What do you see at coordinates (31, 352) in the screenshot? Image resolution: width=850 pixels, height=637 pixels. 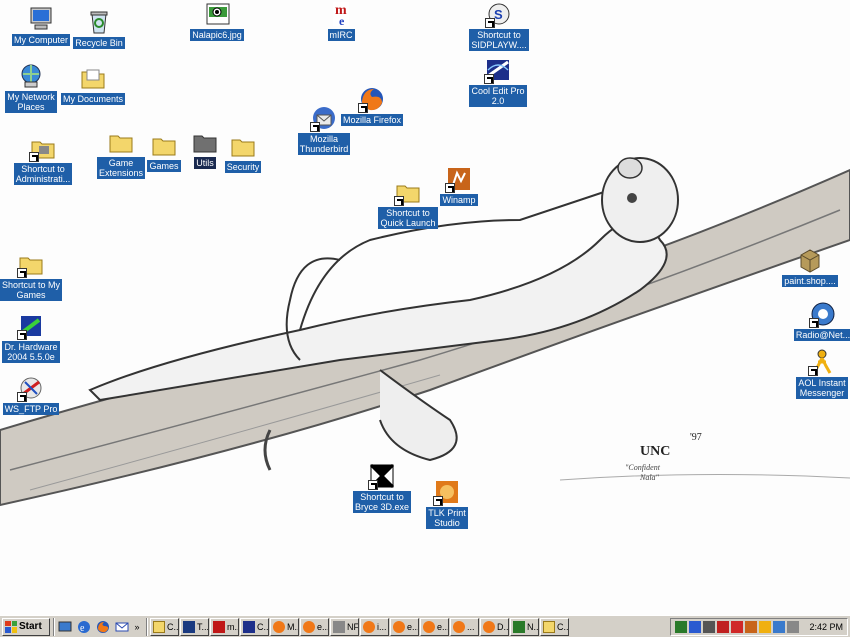 I see `icon-label: Dr. Hardware 2004 5.5.0e` at bounding box center [31, 352].